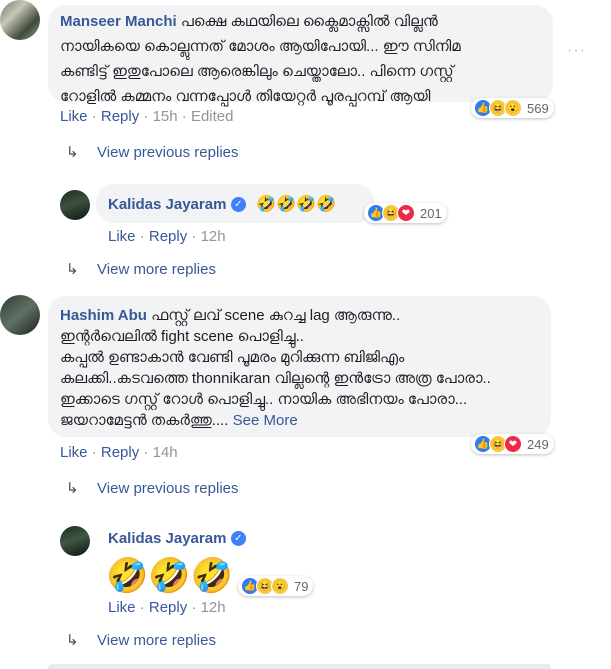  Describe the element at coordinates (165, 116) in the screenshot. I see `timestamp: 15h` at that location.